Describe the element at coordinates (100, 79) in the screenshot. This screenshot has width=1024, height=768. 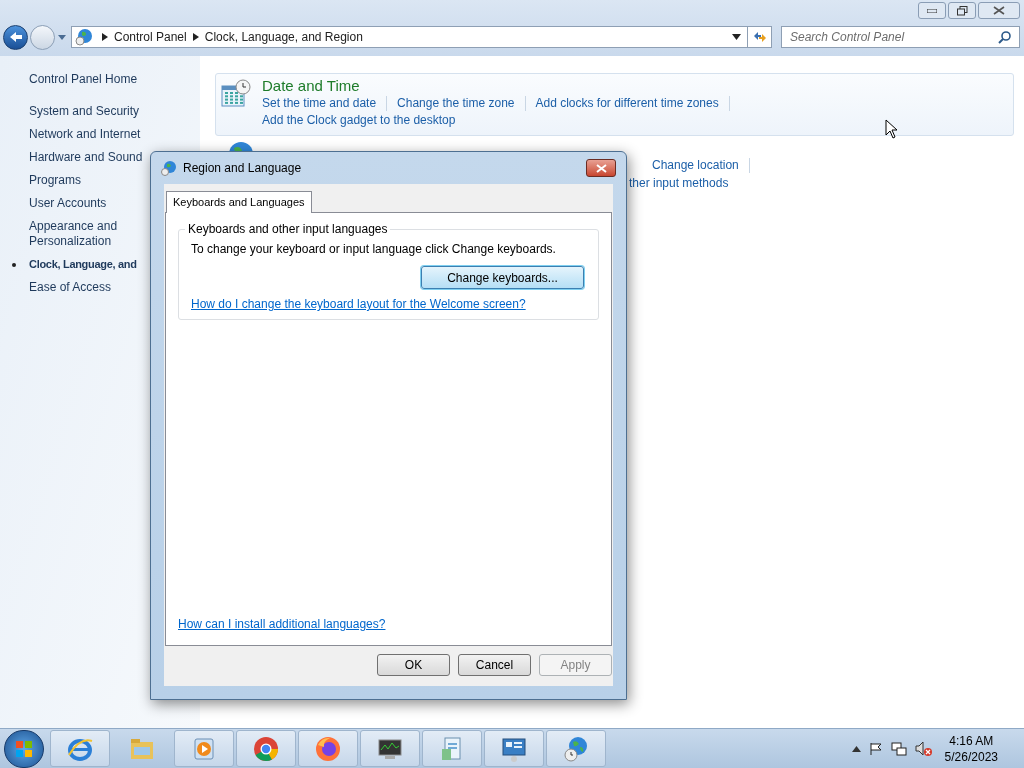
I see `sidebar-home-link: Control Panel Home` at that location.